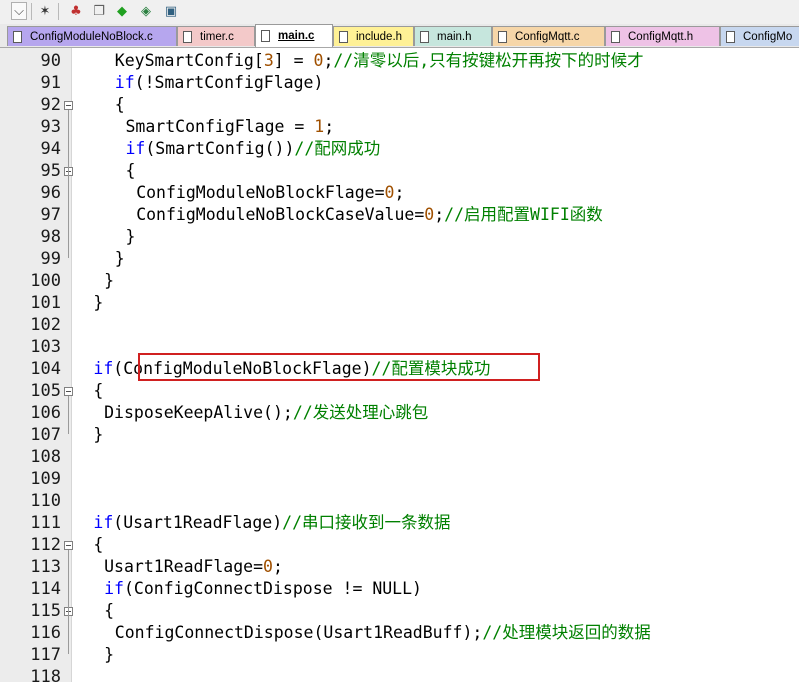 This screenshot has width=799, height=682. I want to click on code-token: SmartConfigFlage =, so click(220, 126).